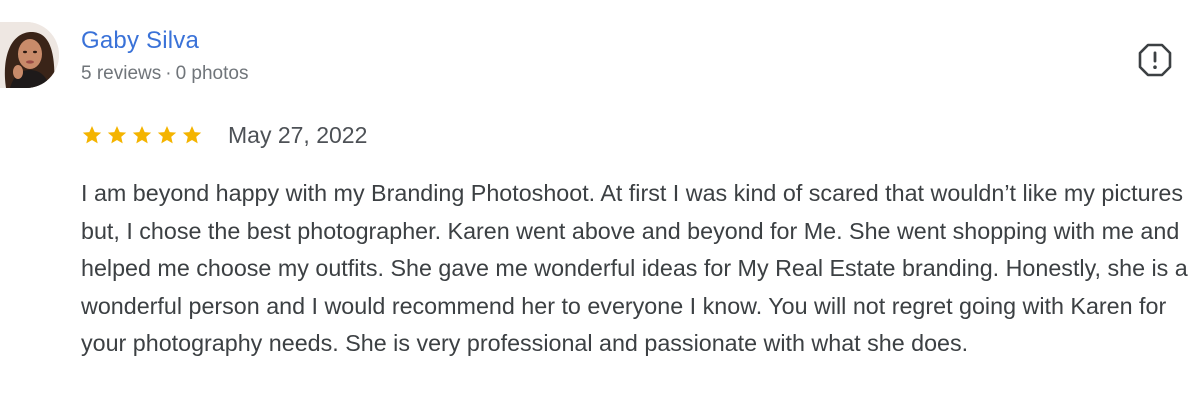 The width and height of the screenshot is (1200, 419). What do you see at coordinates (121, 73) in the screenshot?
I see `review-count: 5 reviews` at bounding box center [121, 73].